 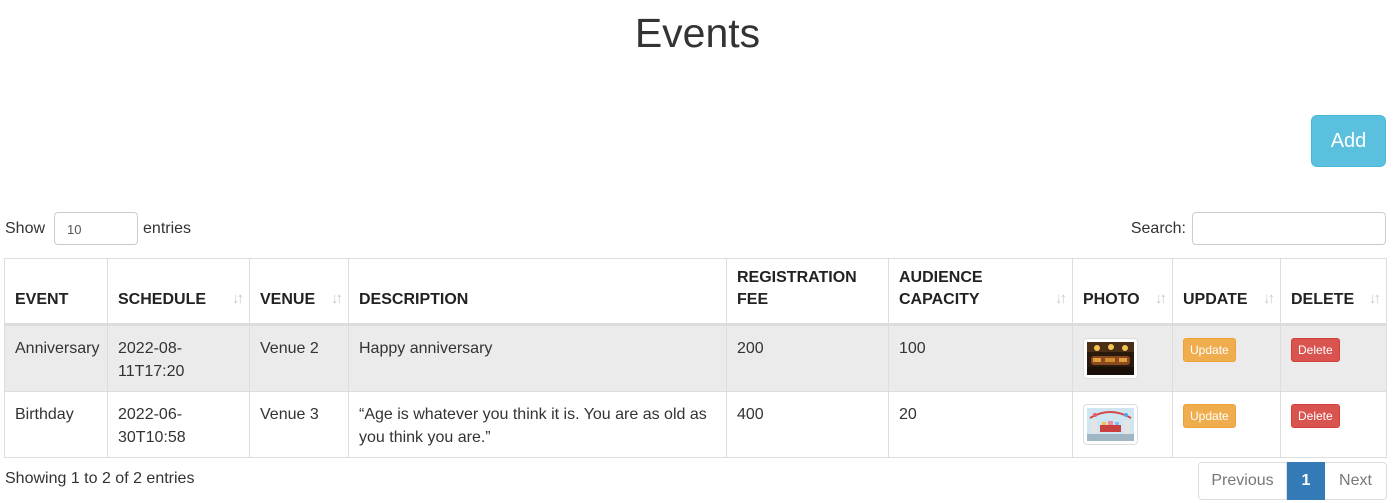 I want to click on cell-venue: Venue 3, so click(x=299, y=424).